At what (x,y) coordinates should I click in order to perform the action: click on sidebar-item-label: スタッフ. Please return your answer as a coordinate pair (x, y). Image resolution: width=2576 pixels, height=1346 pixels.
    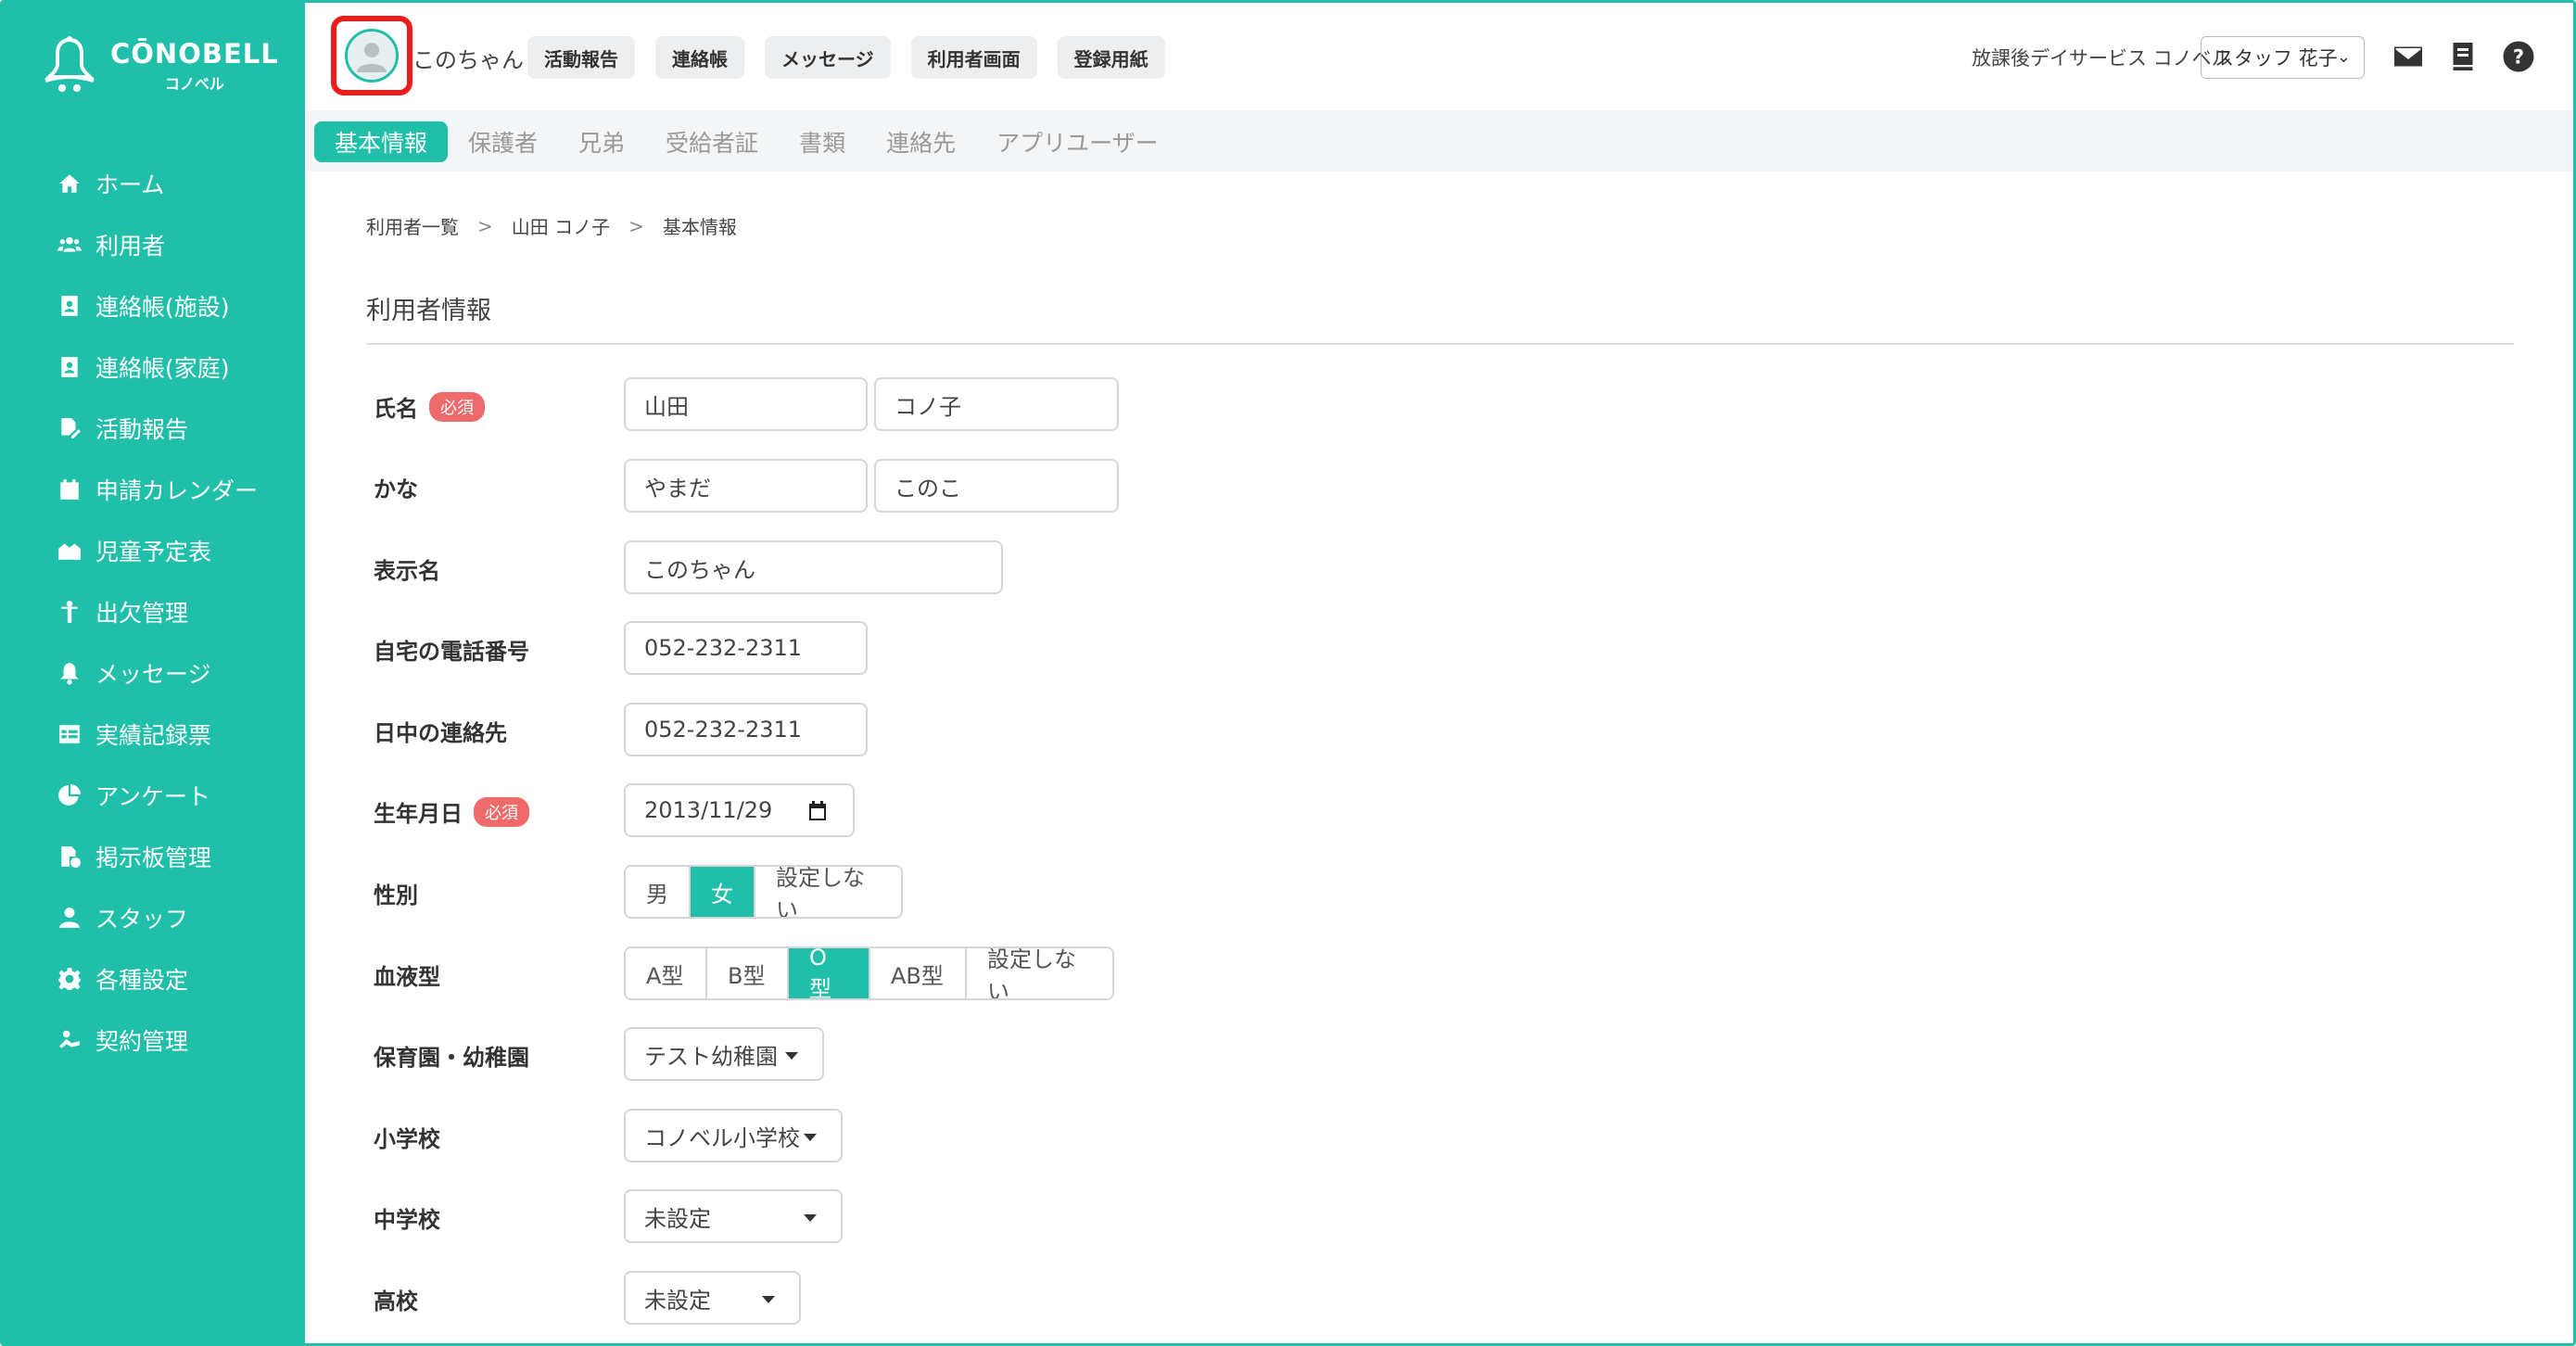
    Looking at the image, I should click on (142, 919).